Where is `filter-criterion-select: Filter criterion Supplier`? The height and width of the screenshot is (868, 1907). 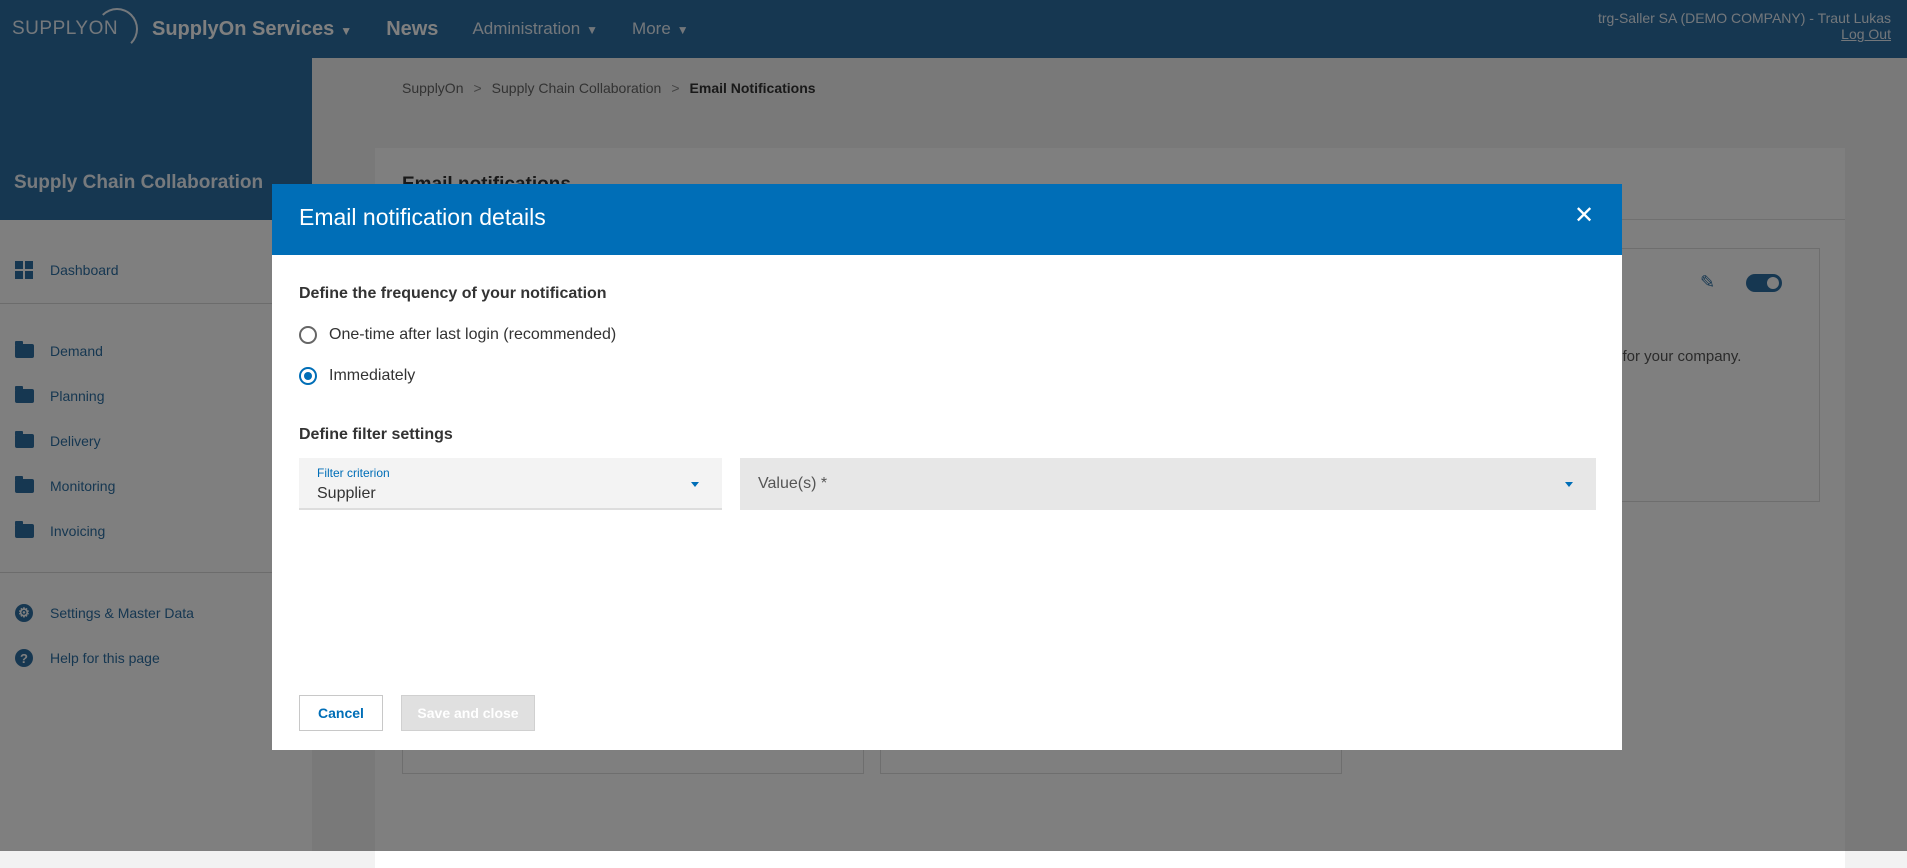
filter-criterion-select: Filter criterion Supplier is located at coordinates (510, 484).